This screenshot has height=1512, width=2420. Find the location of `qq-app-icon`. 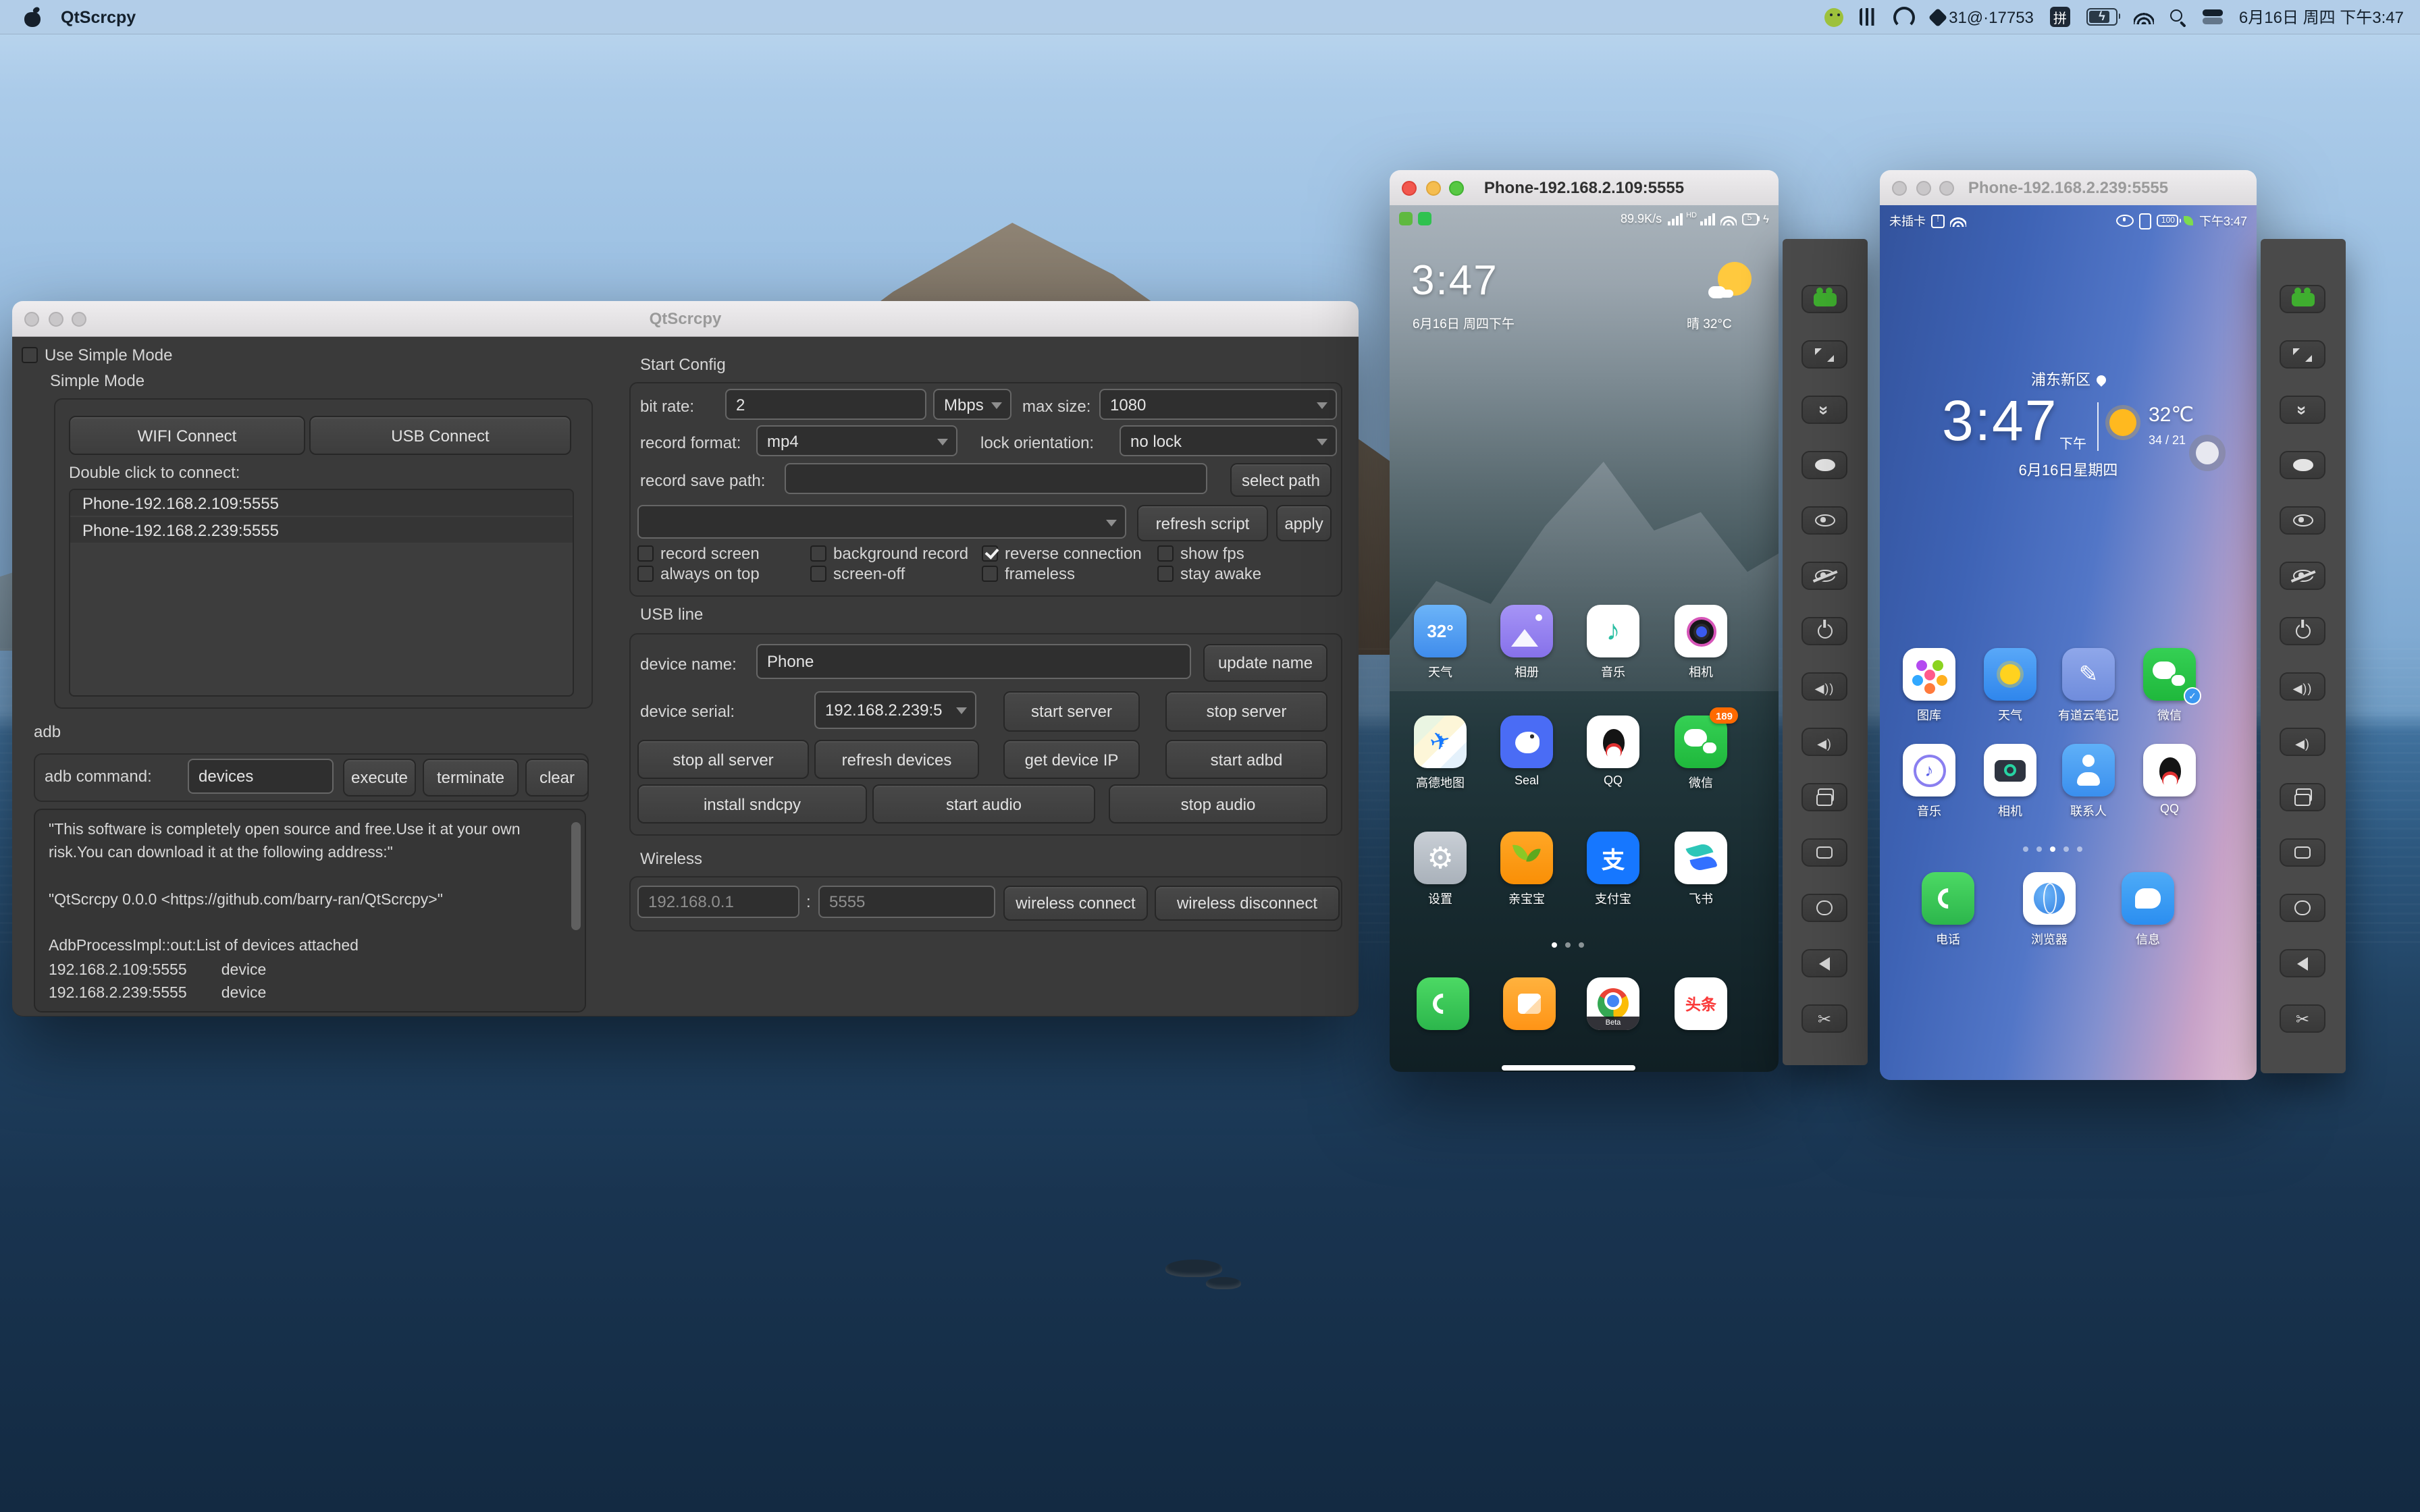

qq-app-icon is located at coordinates (1613, 742).